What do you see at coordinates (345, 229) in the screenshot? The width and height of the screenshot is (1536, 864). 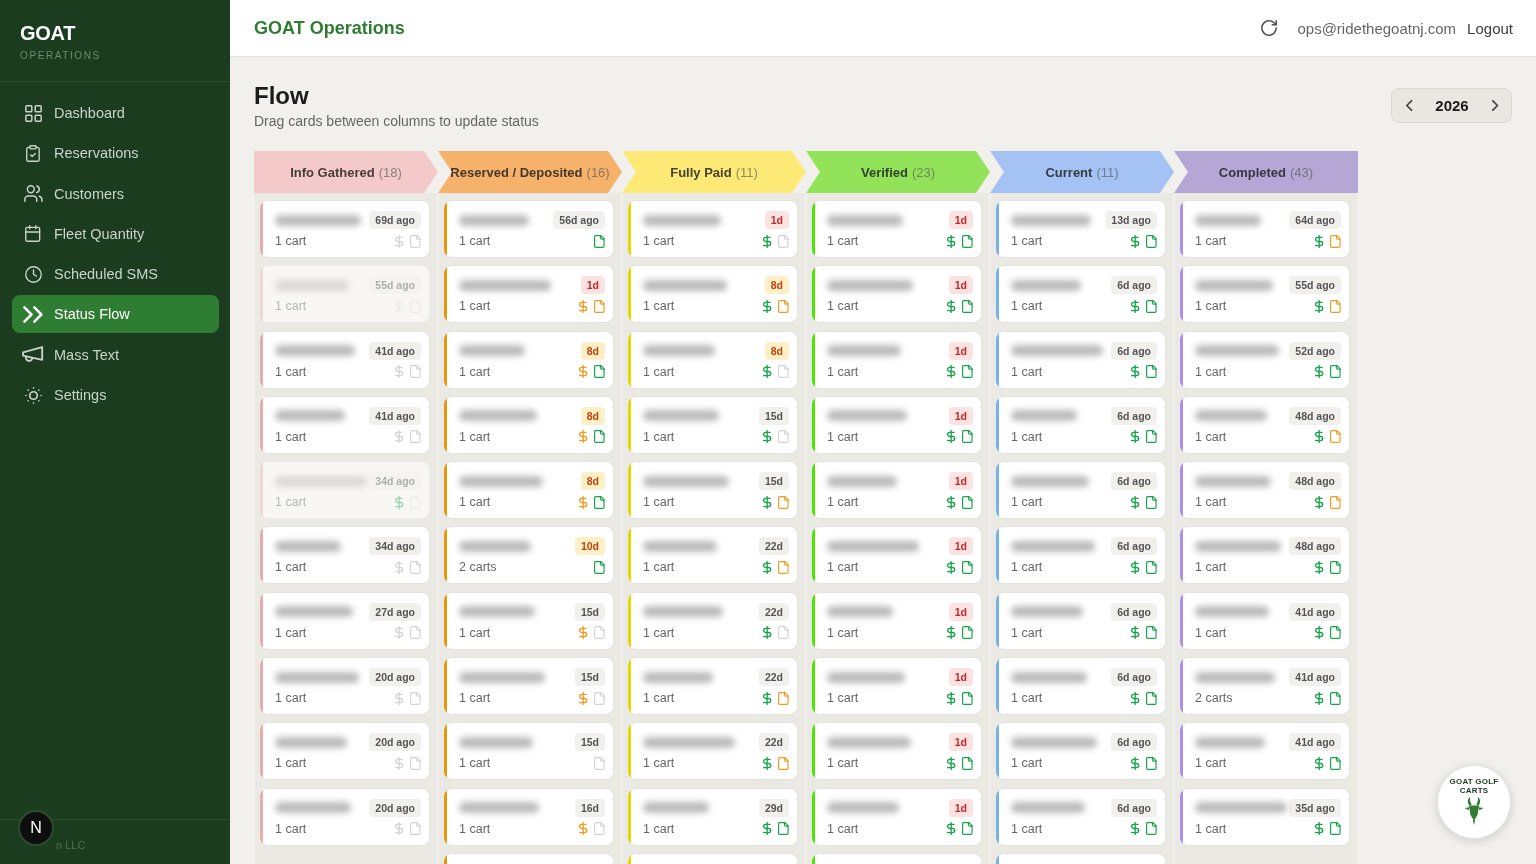 I see `reservation-card: 69d ago 1 cart` at bounding box center [345, 229].